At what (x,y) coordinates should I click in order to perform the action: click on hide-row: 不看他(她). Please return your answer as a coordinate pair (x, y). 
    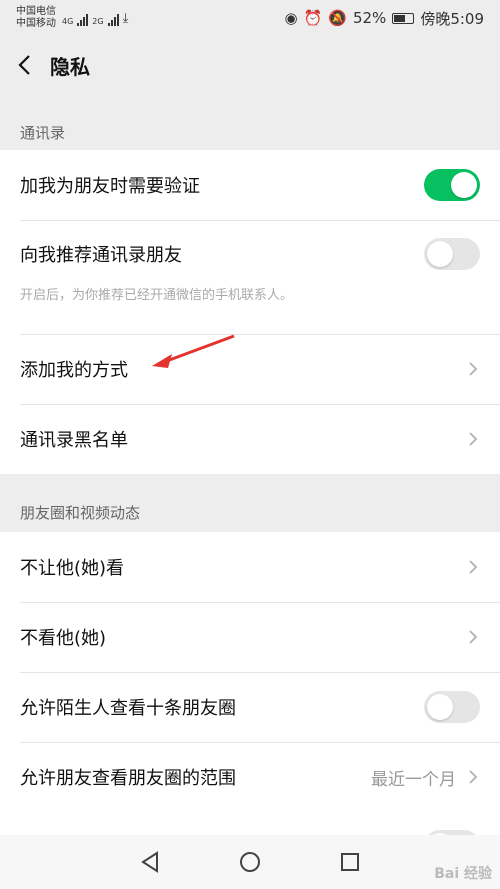
    Looking at the image, I should click on (250, 637).